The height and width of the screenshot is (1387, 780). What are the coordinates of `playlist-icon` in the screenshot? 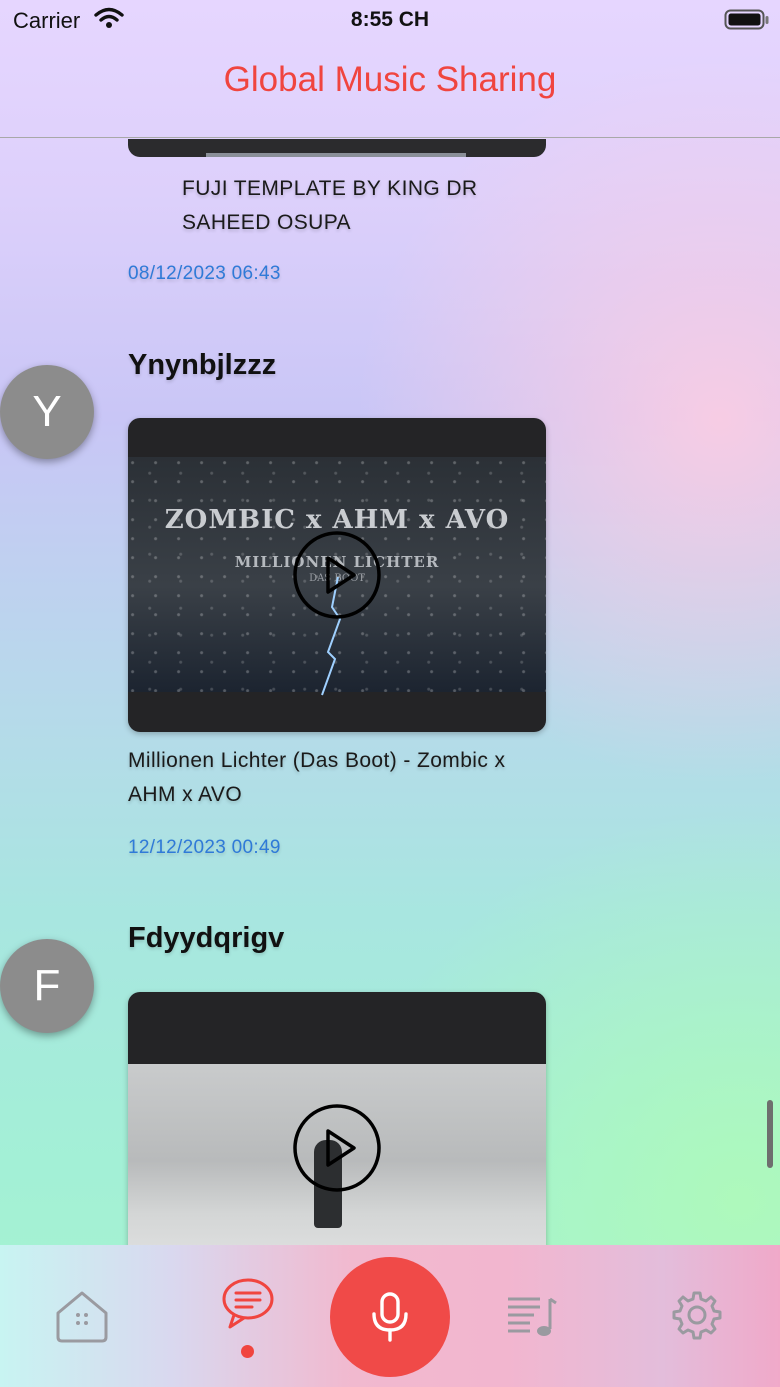 It's located at (532, 1316).